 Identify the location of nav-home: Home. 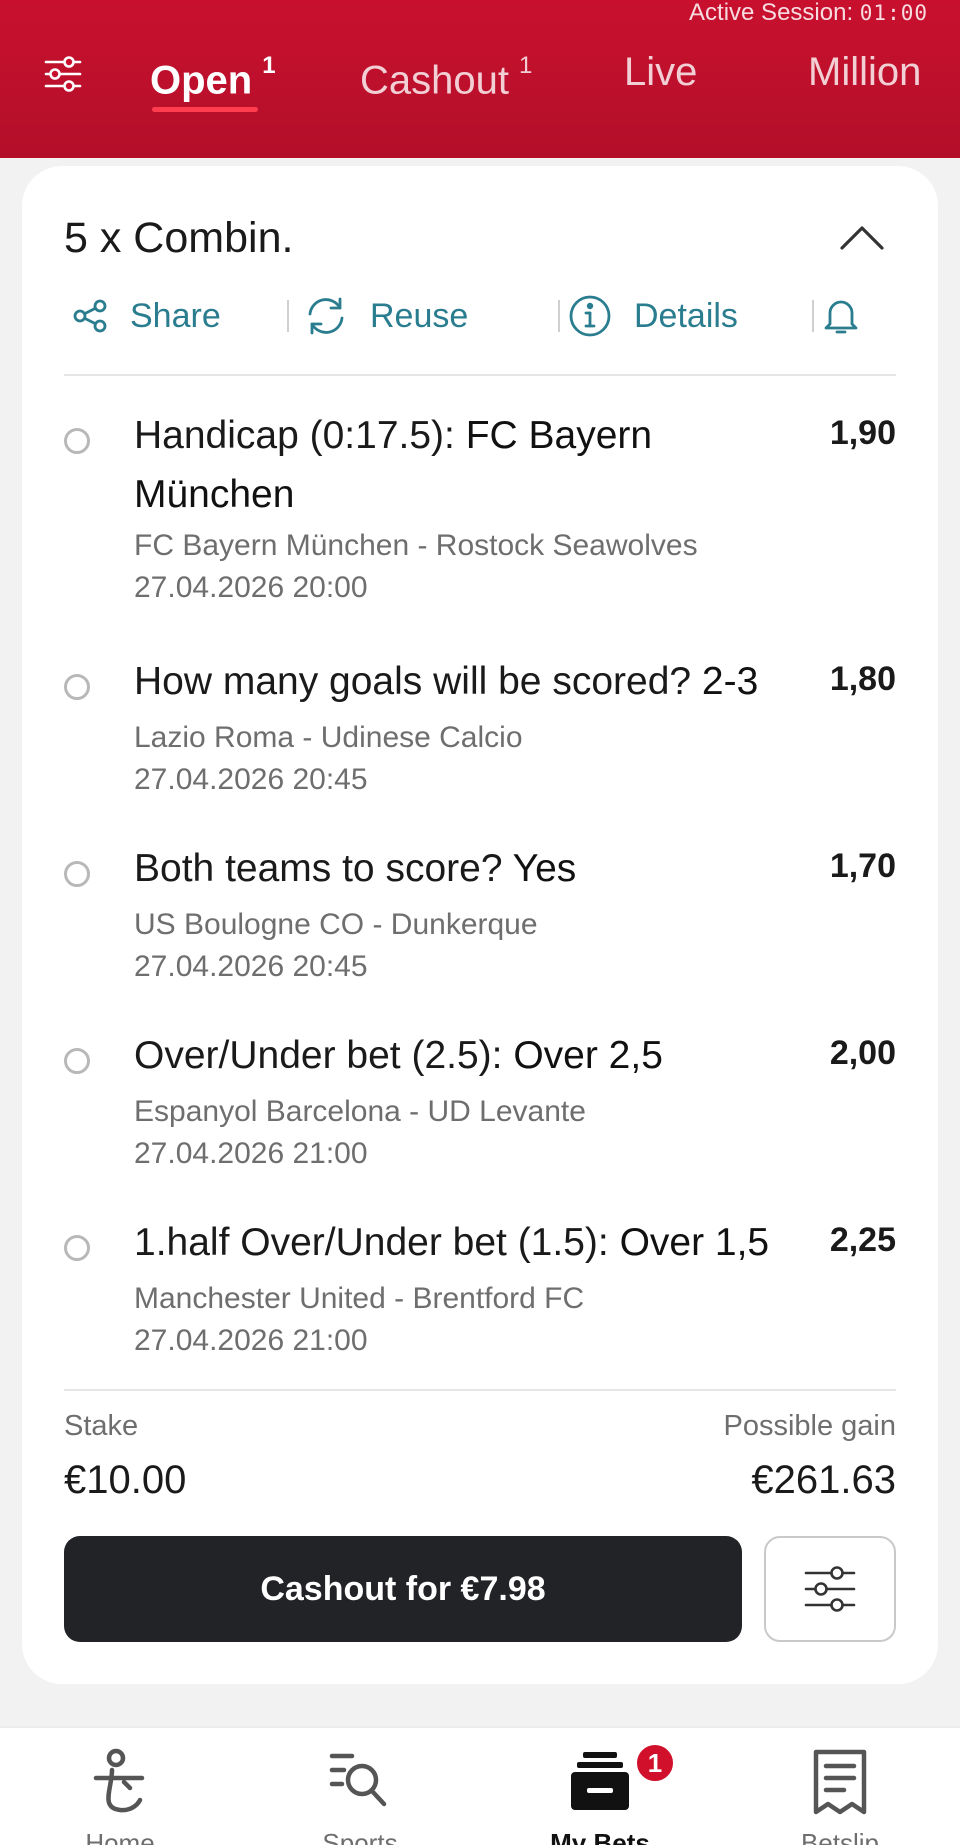
(120, 1786).